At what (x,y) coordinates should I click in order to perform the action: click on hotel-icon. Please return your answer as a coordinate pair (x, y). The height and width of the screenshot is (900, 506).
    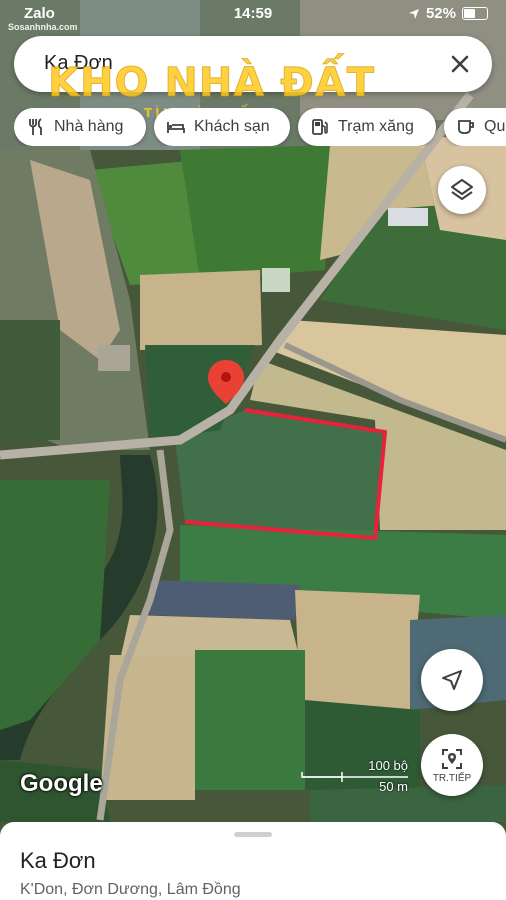
    Looking at the image, I should click on (176, 127).